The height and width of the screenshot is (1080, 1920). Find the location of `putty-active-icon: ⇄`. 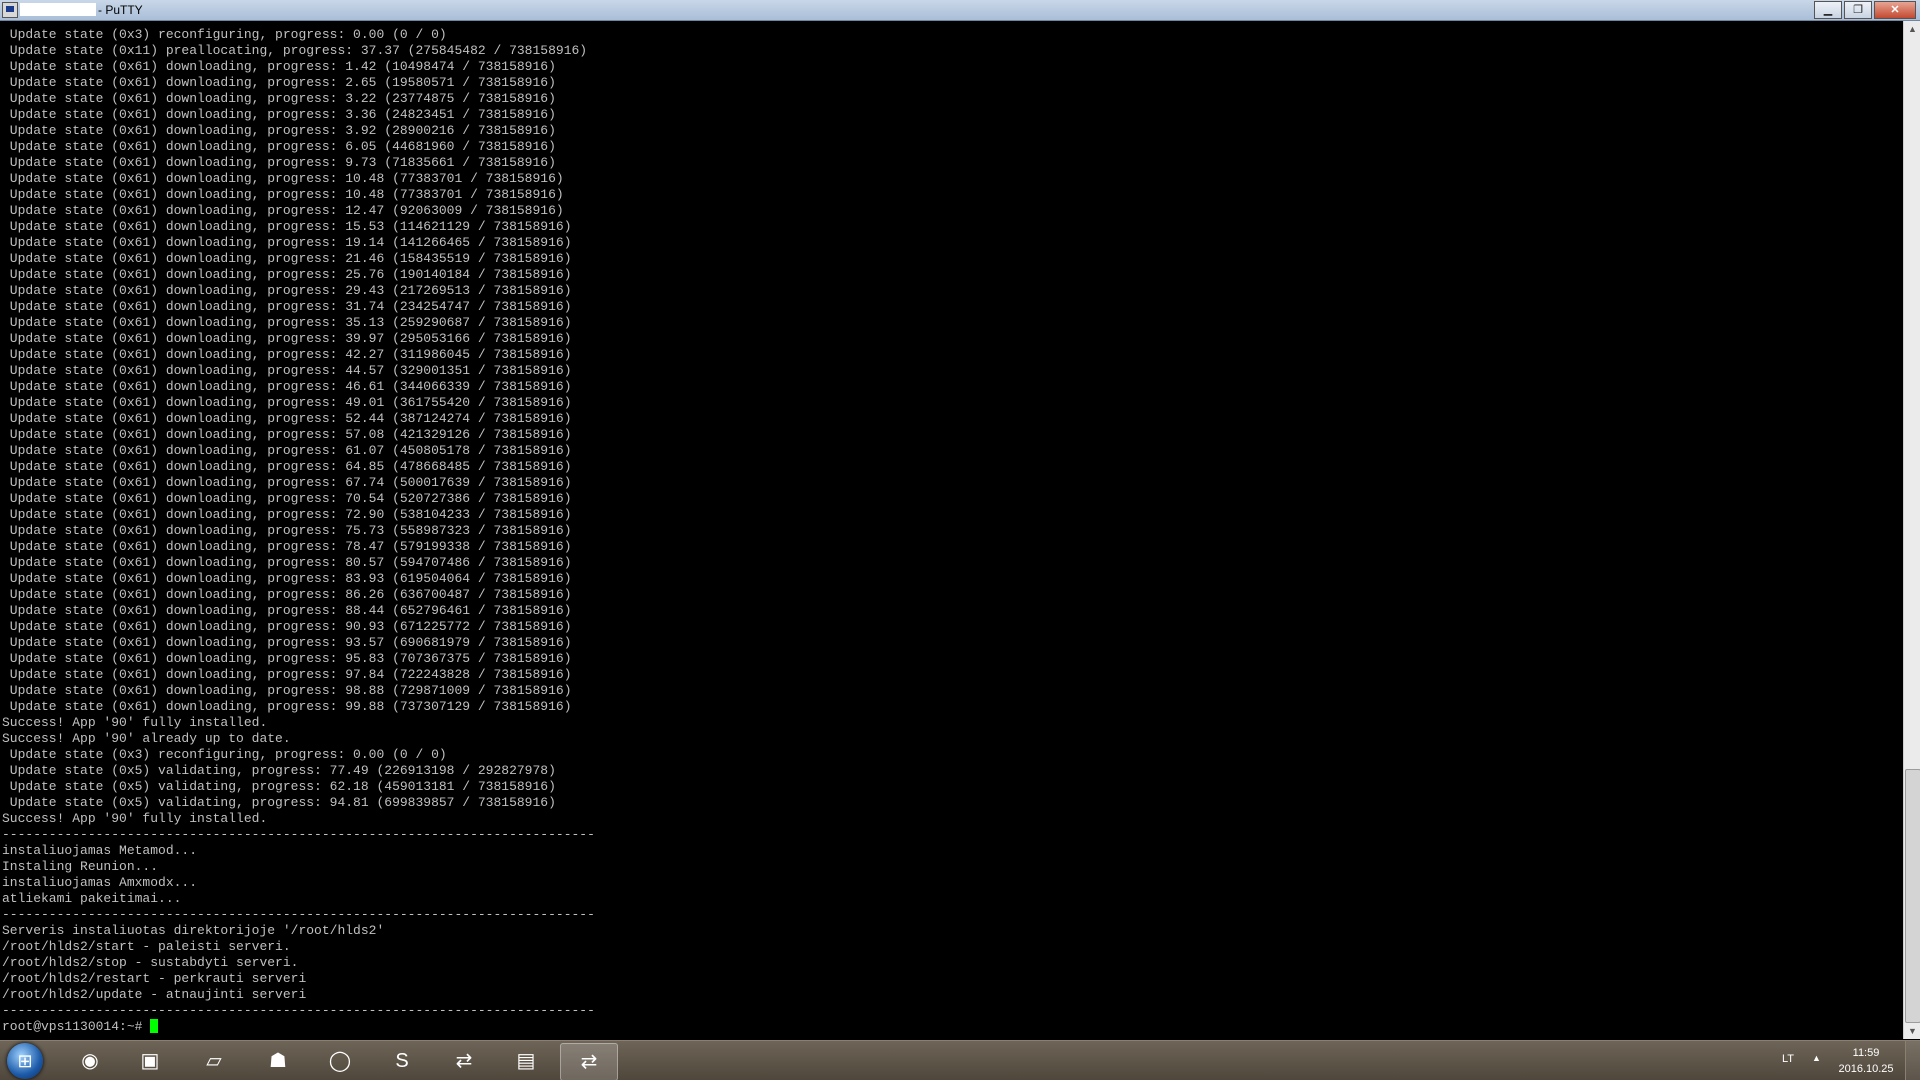

putty-active-icon: ⇄ is located at coordinates (589, 1062).